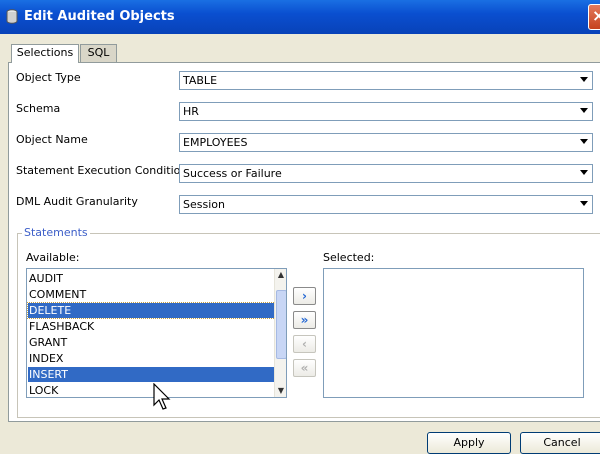  Describe the element at coordinates (232, 173) in the screenshot. I see `condition-value: Success or Failure` at that location.